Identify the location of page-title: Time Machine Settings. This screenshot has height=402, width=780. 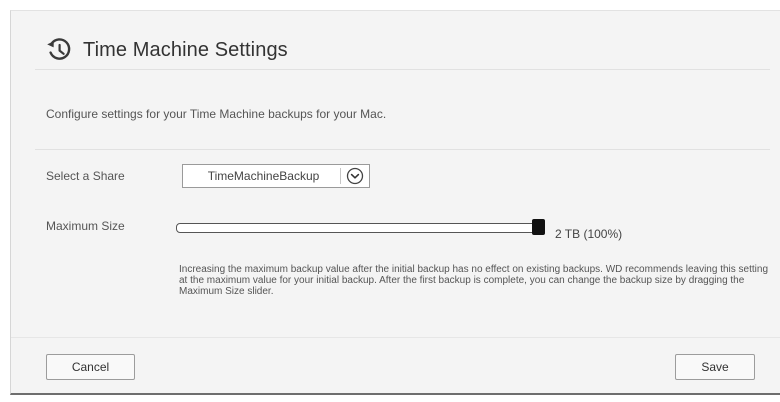
(185, 49).